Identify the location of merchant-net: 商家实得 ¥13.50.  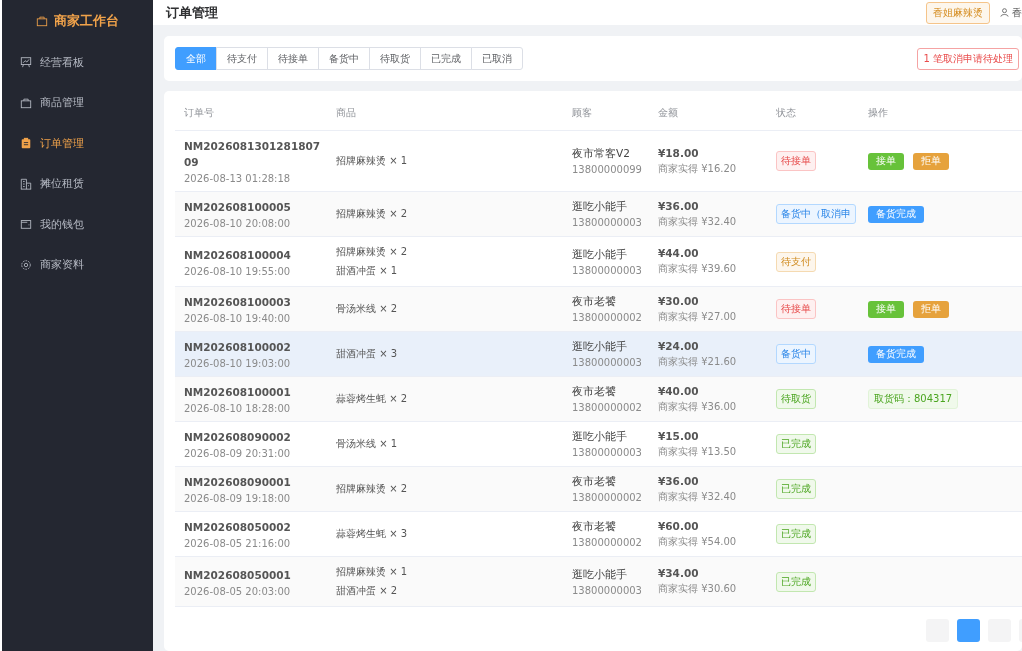
(698, 451).